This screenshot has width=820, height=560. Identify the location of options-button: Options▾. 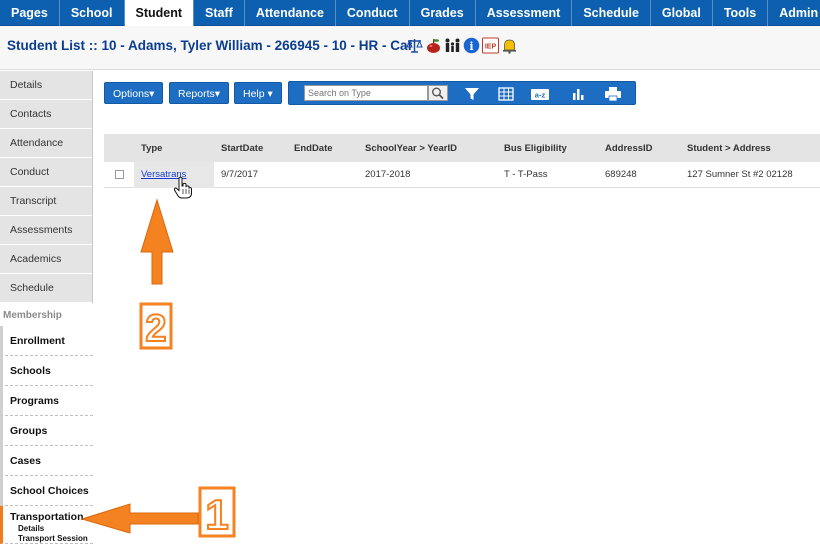
(134, 93).